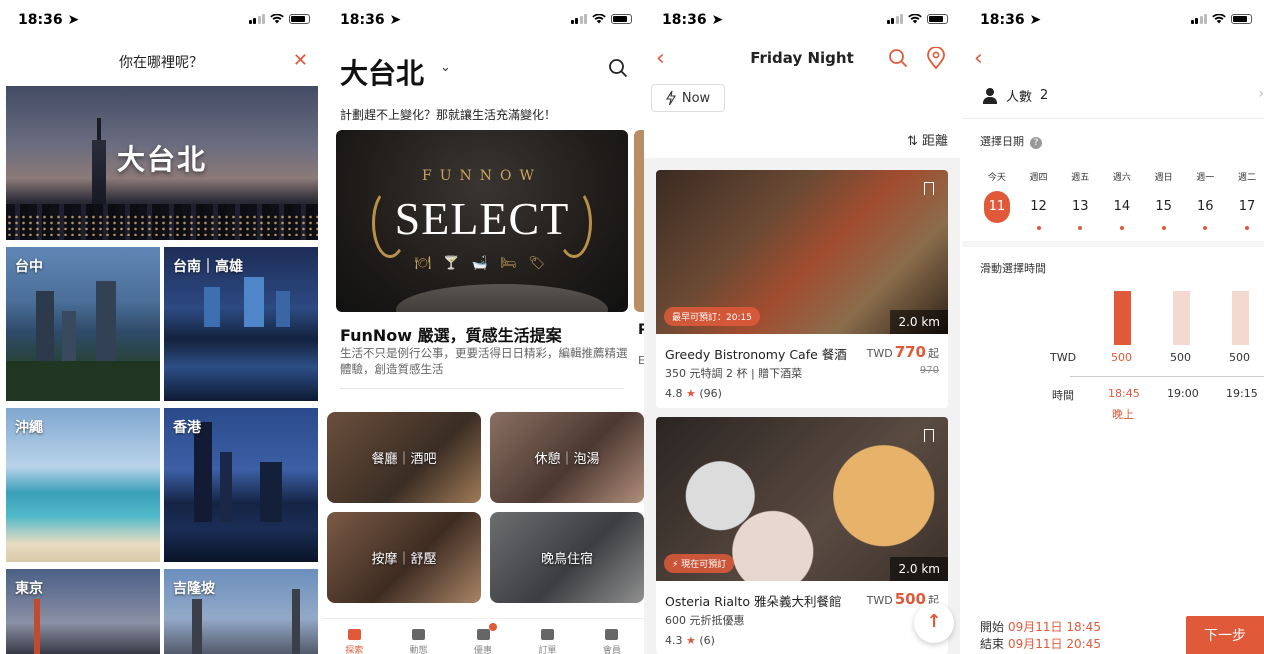 The width and height of the screenshot is (1264, 654). I want to click on period-label: 晚上, so click(1123, 414).